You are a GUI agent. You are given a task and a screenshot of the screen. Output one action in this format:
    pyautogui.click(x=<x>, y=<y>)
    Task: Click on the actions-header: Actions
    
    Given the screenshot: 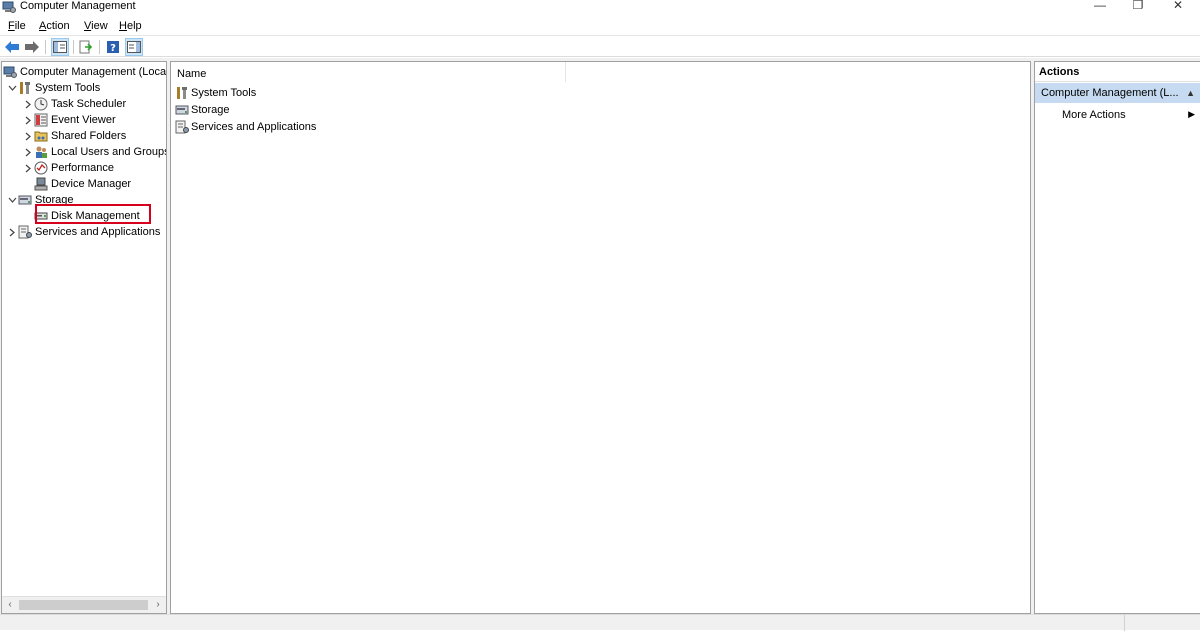 What is the action you would take?
    pyautogui.click(x=1117, y=72)
    